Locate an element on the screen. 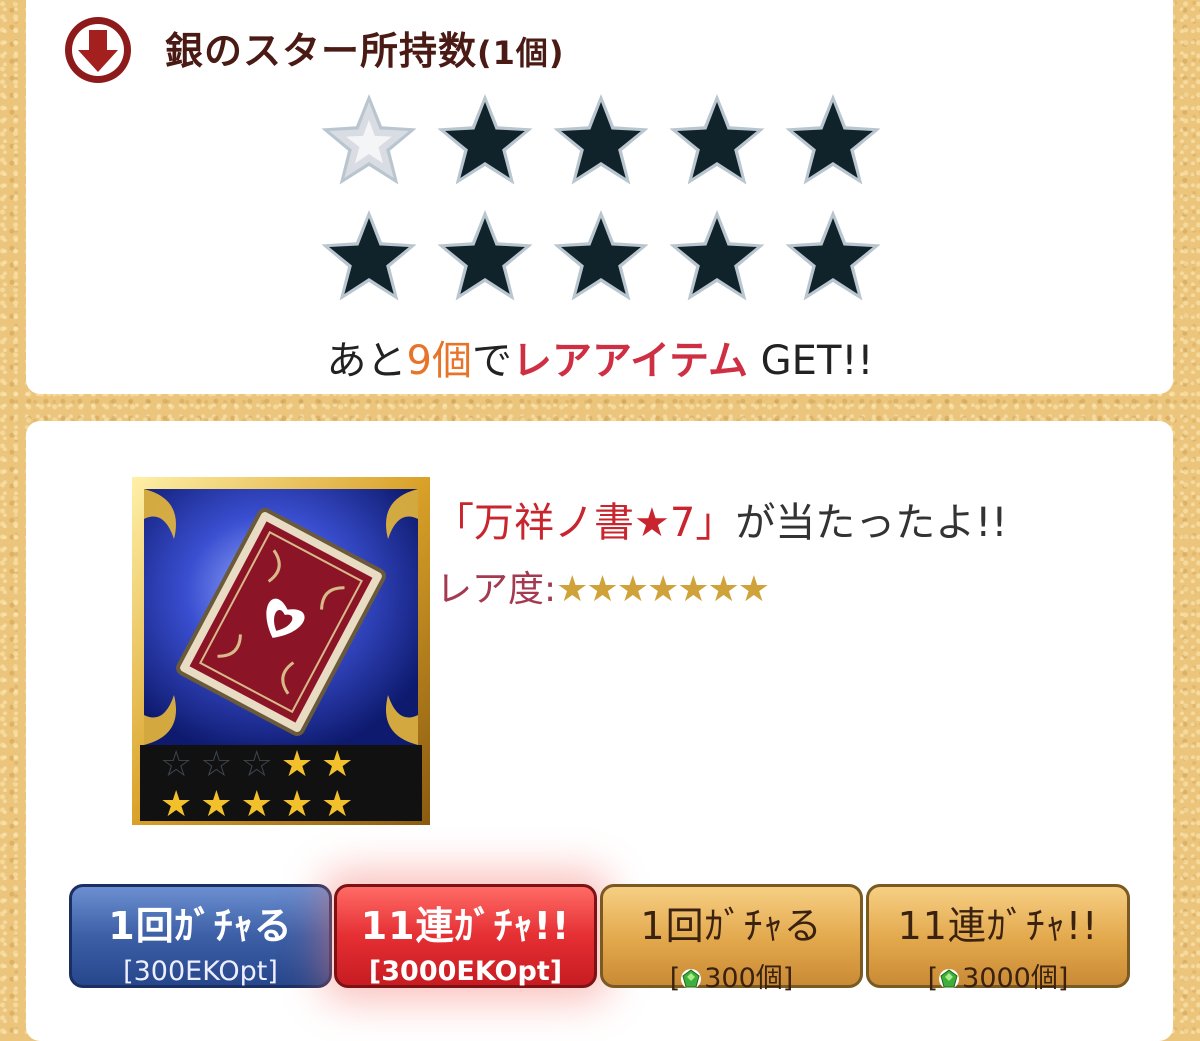 The height and width of the screenshot is (1041, 1200). item-name: 万祥ノ書★7 is located at coordinates (585, 523).